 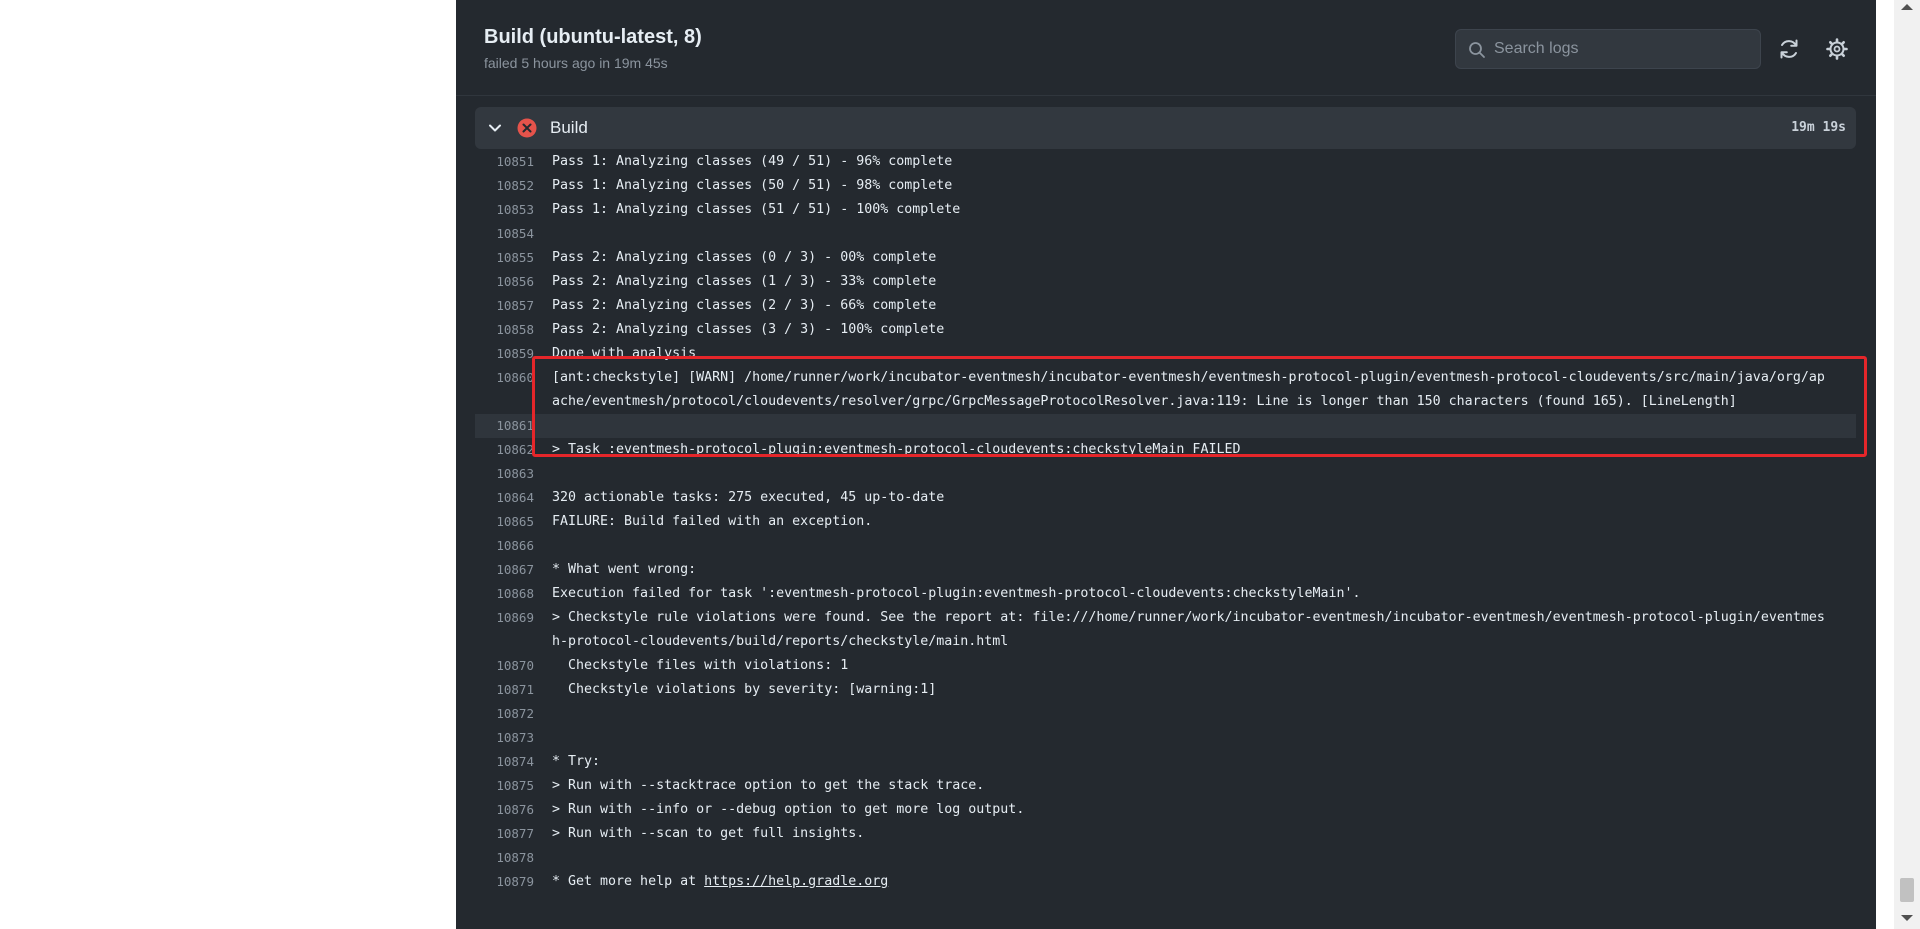 I want to click on log-line-number: 10862, so click(x=504, y=450).